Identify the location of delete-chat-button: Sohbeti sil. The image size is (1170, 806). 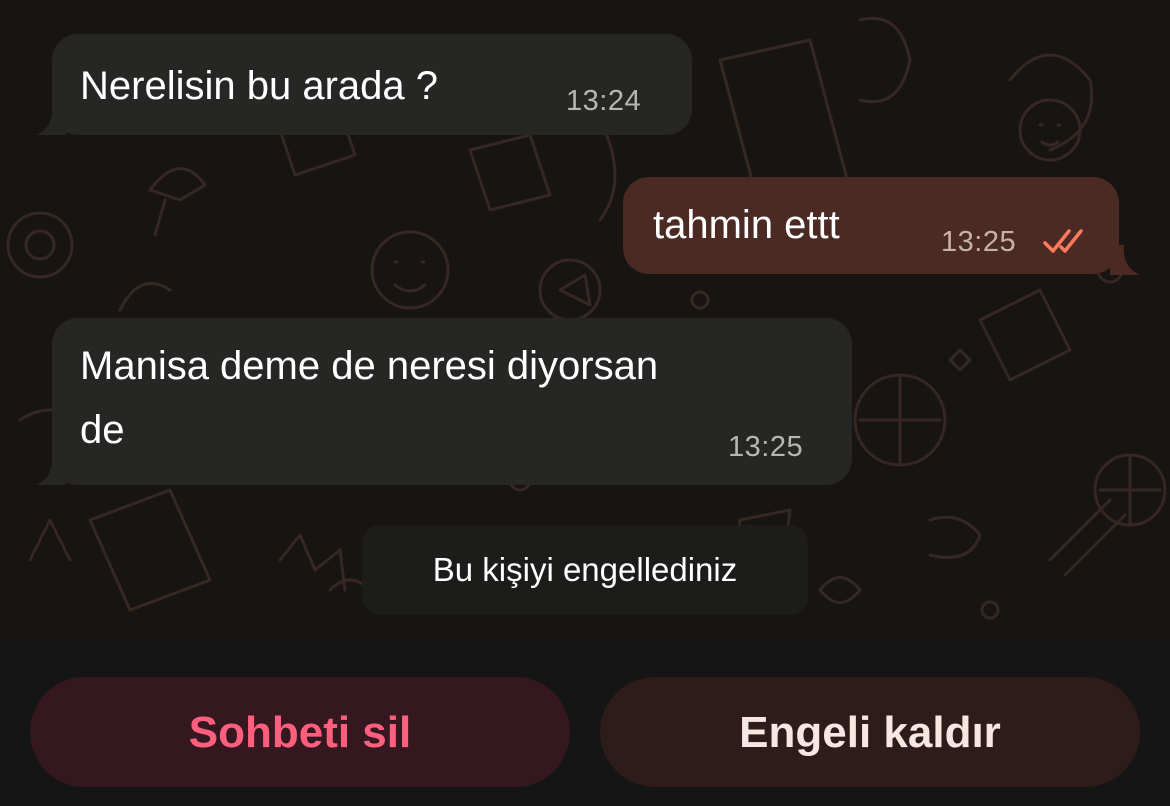
(300, 732).